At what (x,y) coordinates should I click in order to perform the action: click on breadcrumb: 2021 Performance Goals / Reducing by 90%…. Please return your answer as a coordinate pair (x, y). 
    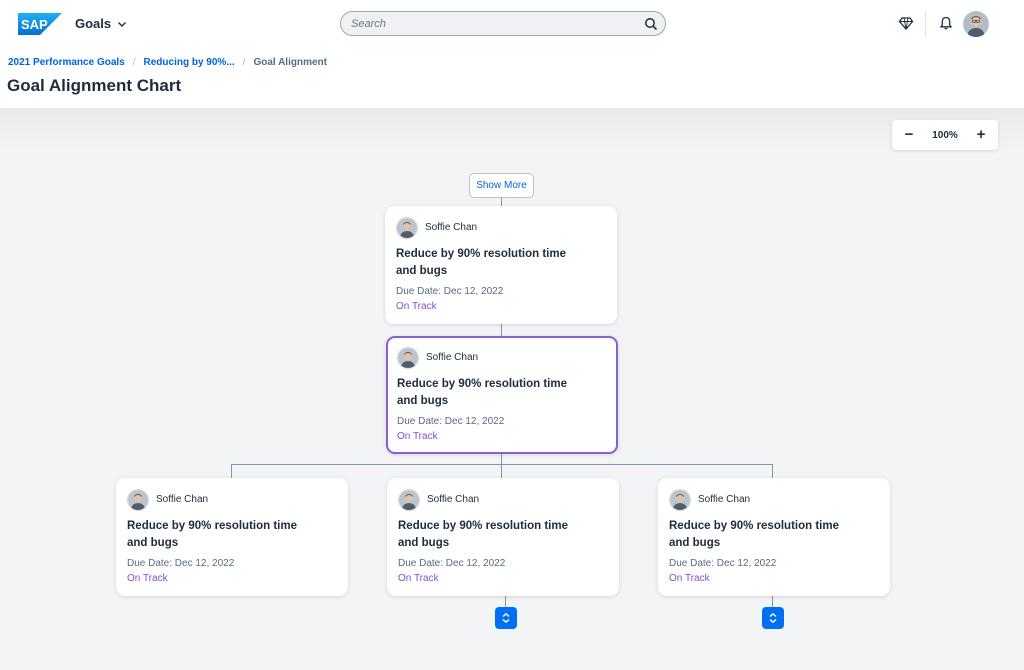
    Looking at the image, I should click on (167, 62).